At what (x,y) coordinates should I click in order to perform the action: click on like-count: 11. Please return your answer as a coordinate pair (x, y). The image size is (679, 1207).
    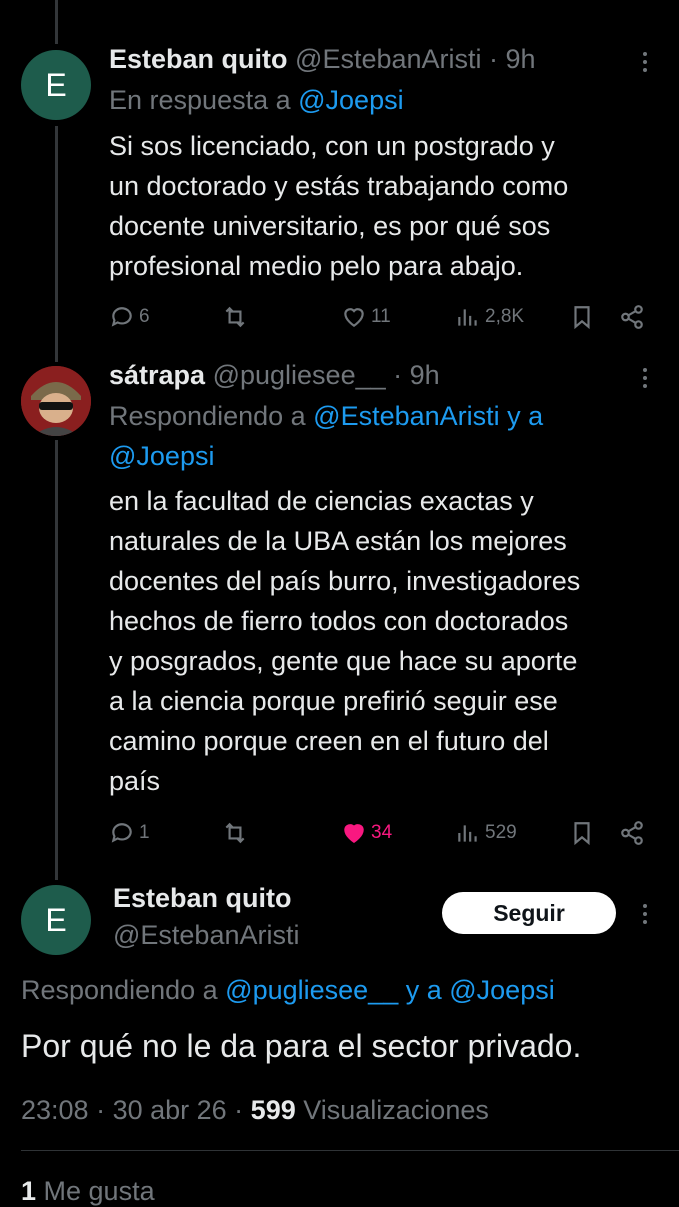
    Looking at the image, I should click on (381, 316).